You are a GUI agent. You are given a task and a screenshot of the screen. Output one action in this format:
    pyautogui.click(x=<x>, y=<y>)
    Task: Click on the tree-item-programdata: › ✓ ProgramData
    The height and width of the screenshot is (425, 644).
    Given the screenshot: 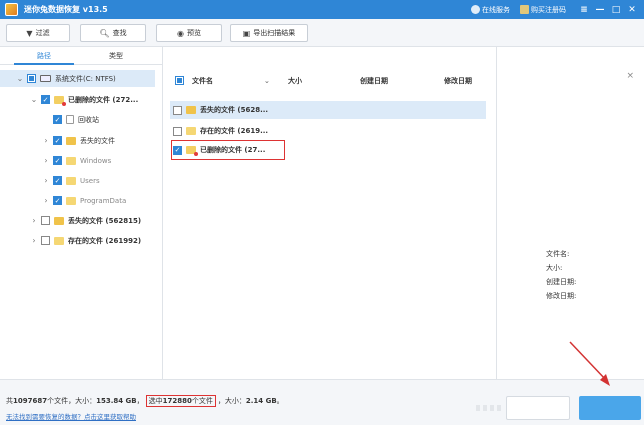 What is the action you would take?
    pyautogui.click(x=63, y=200)
    